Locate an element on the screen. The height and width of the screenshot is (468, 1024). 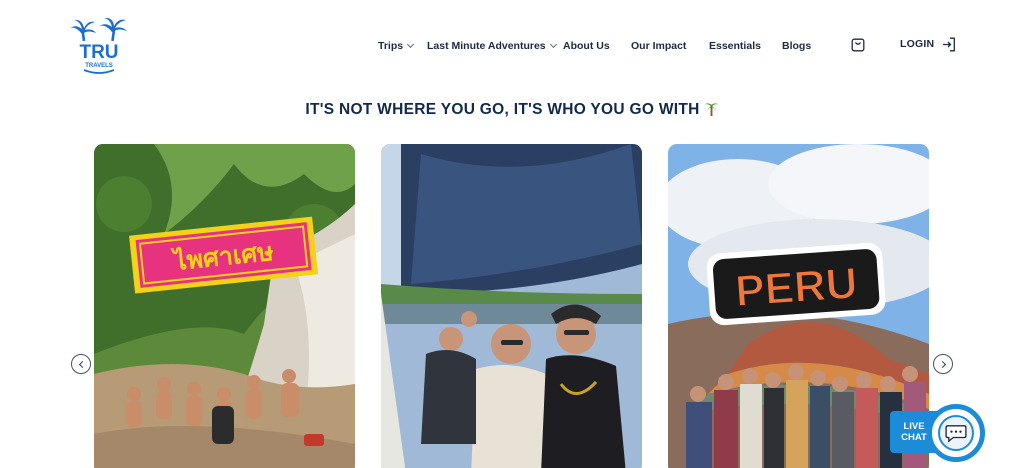
nav-item-blogs: Blogs is located at coordinates (796, 46).